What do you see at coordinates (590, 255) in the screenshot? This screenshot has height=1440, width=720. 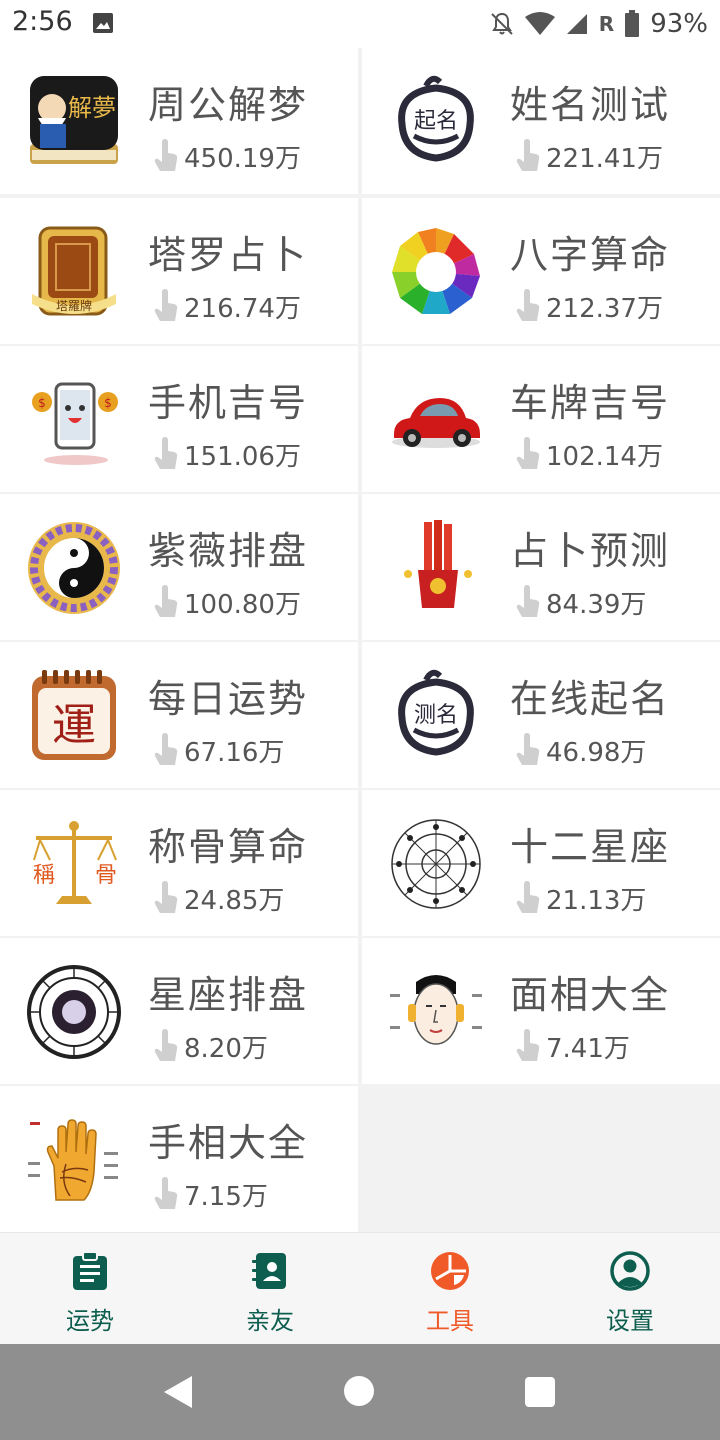 I see `tool-title: 八字算命` at bounding box center [590, 255].